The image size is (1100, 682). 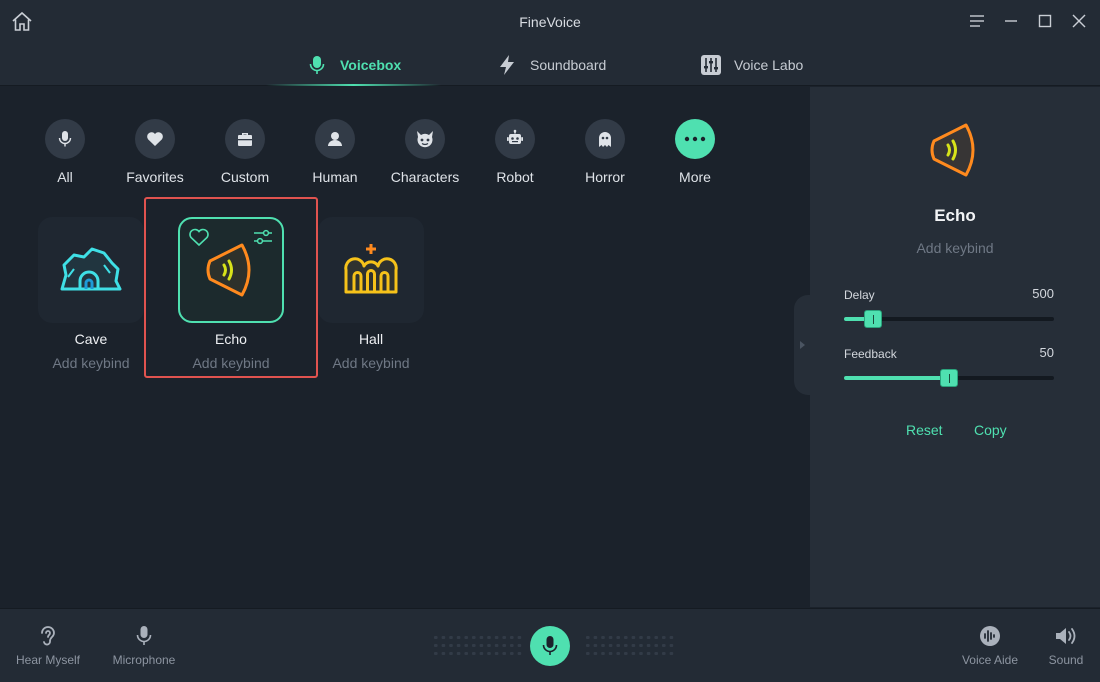 I want to click on hear-myself-button: Hear Myself, so click(x=48, y=646).